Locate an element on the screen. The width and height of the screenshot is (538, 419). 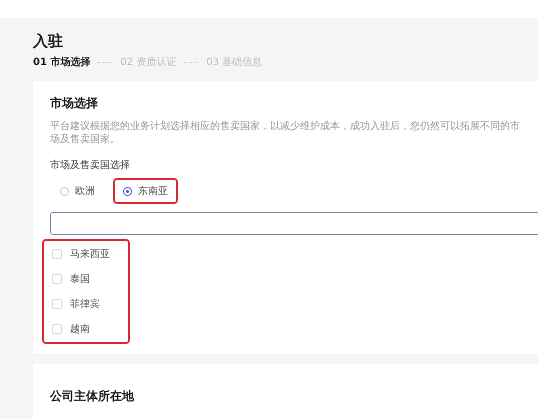
country-input-field is located at coordinates (294, 223).